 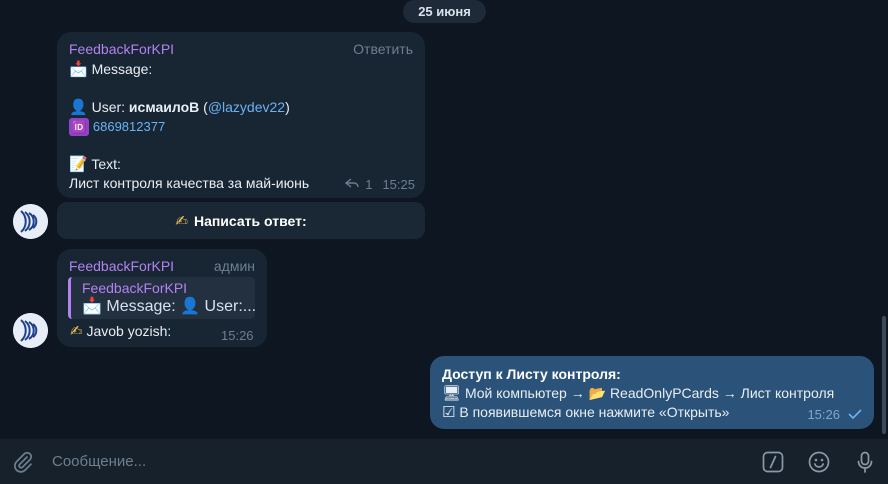 I want to click on user-icon: 👤, so click(x=78, y=107).